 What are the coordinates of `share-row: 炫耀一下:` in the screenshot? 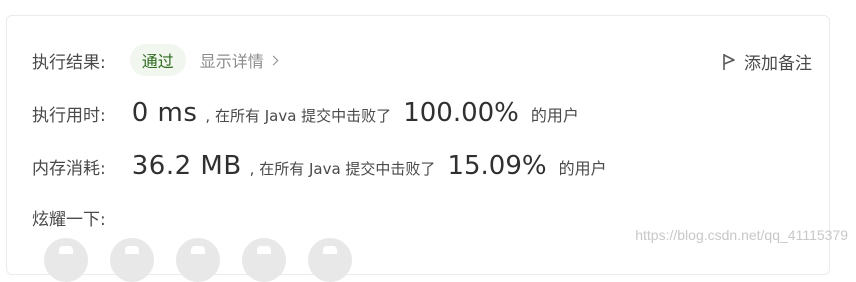 It's located at (69, 217).